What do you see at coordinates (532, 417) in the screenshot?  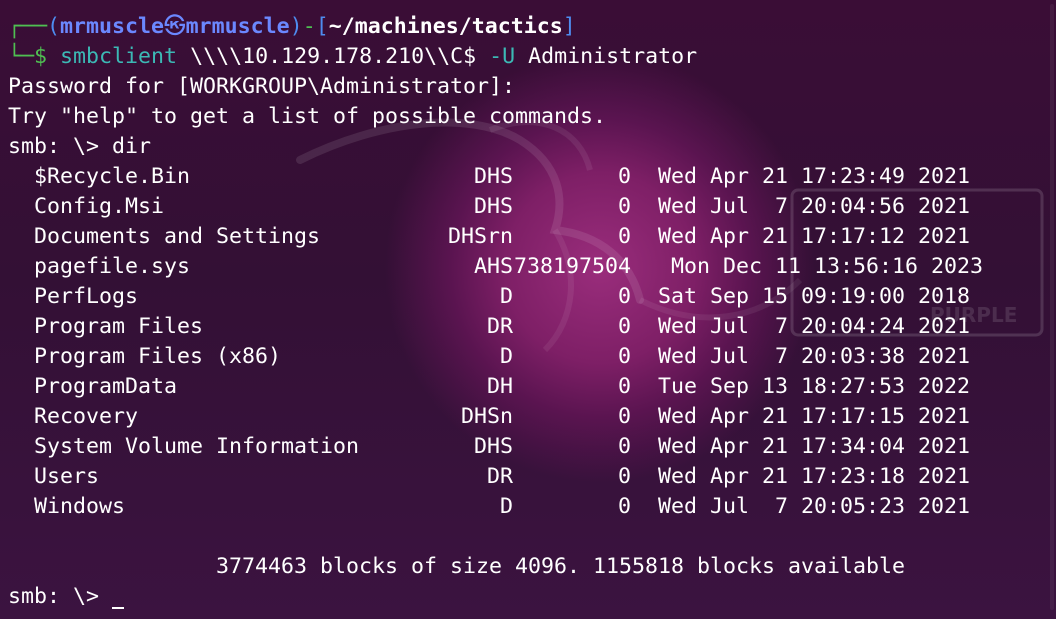 I see `list-item: Recovery DHSn 0 Wed Apr 21 17:17:15 2021` at bounding box center [532, 417].